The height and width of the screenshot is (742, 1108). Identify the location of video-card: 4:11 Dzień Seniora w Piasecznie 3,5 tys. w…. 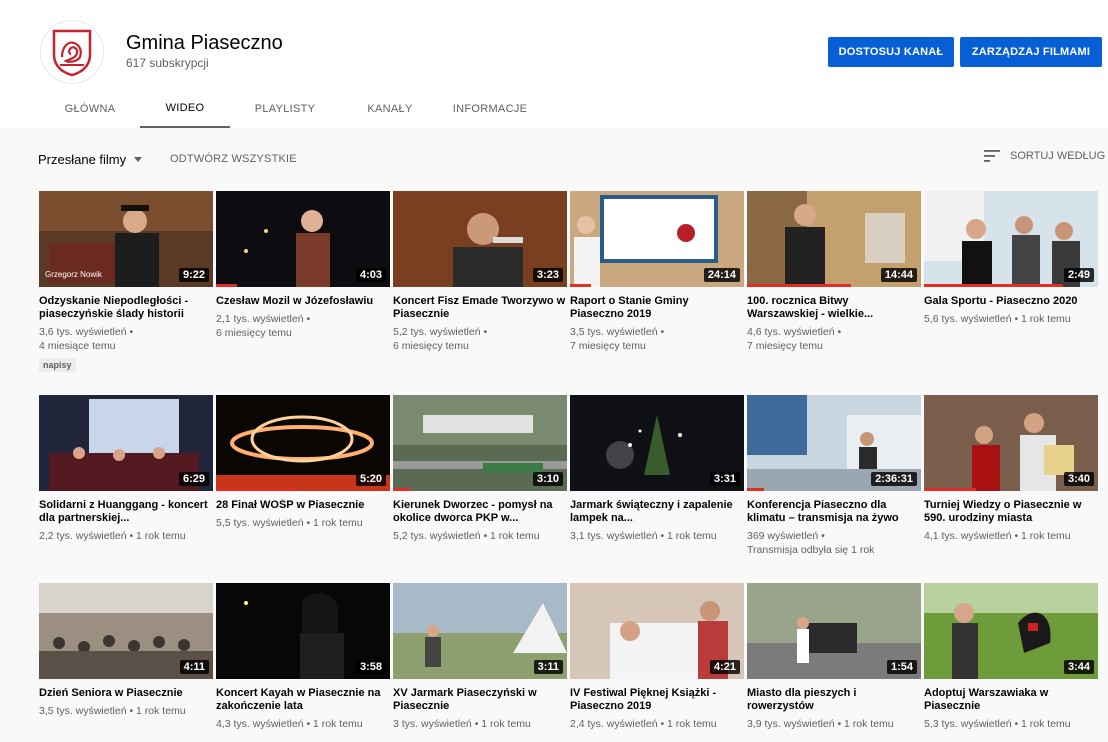
(126, 650).